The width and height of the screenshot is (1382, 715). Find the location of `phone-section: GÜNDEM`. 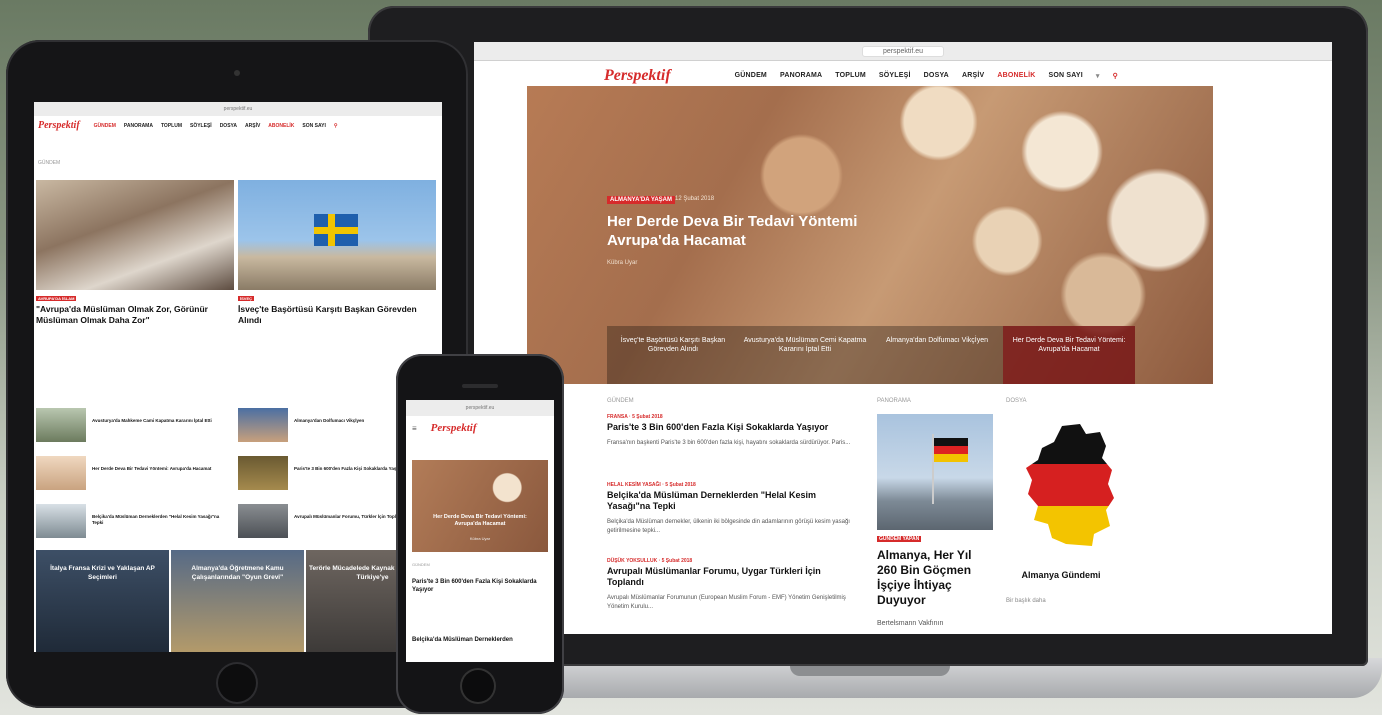

phone-section: GÜNDEM is located at coordinates (421, 564).